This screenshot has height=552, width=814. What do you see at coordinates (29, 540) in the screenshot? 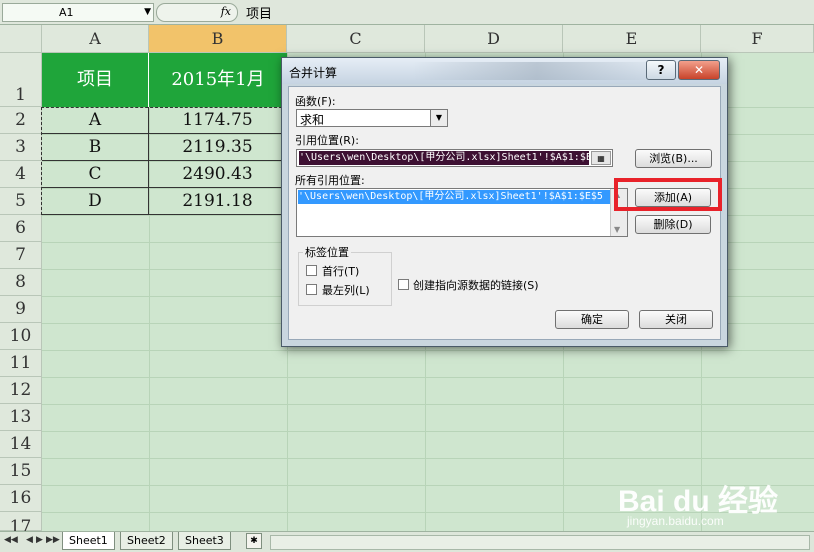
I see `prev-sheet-icon: ◀` at bounding box center [29, 540].